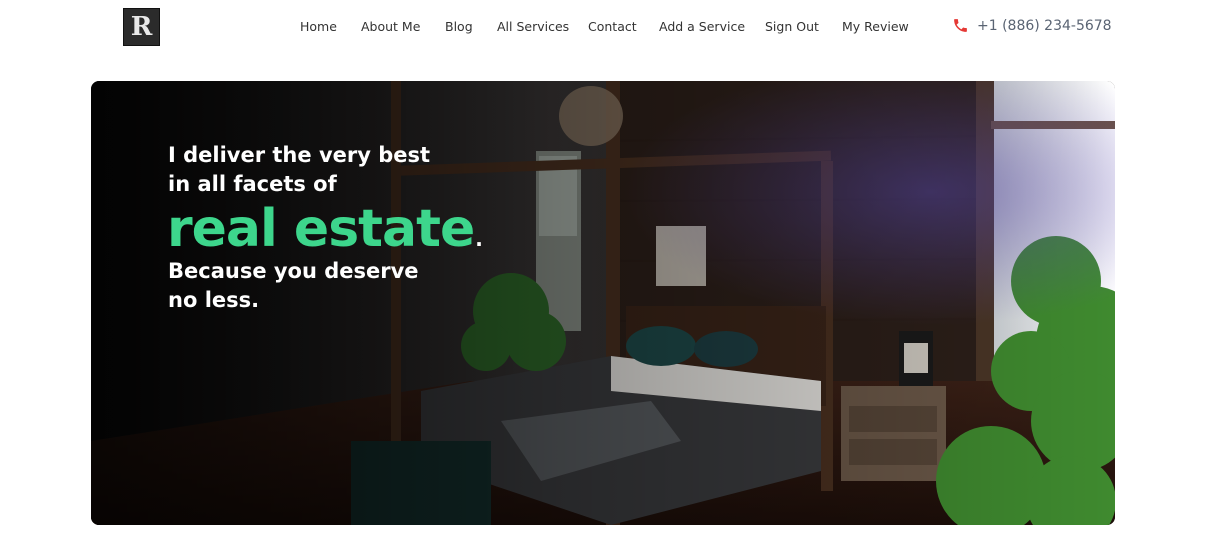  What do you see at coordinates (612, 26) in the screenshot?
I see `nav-contact: Contact` at bounding box center [612, 26].